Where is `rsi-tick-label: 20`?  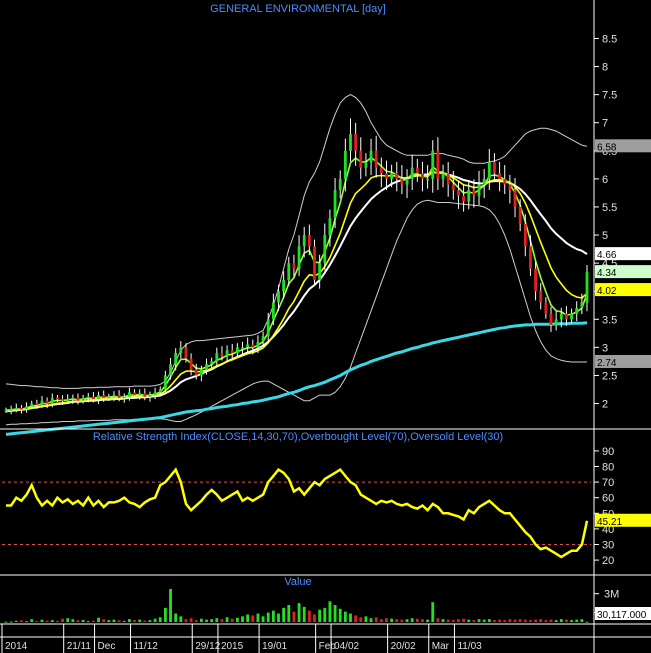
rsi-tick-label: 20 is located at coordinates (608, 561).